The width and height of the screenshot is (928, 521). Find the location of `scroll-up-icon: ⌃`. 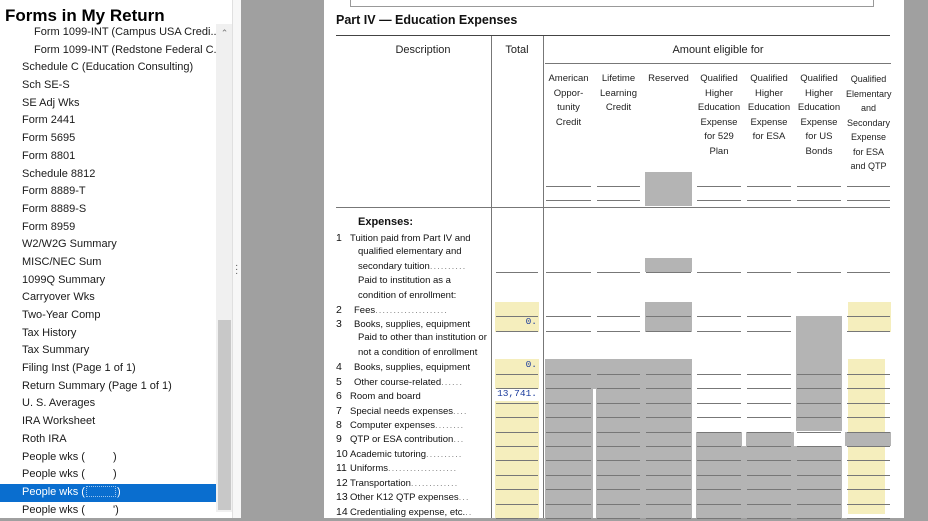

scroll-up-icon: ⌃ is located at coordinates (224, 33).